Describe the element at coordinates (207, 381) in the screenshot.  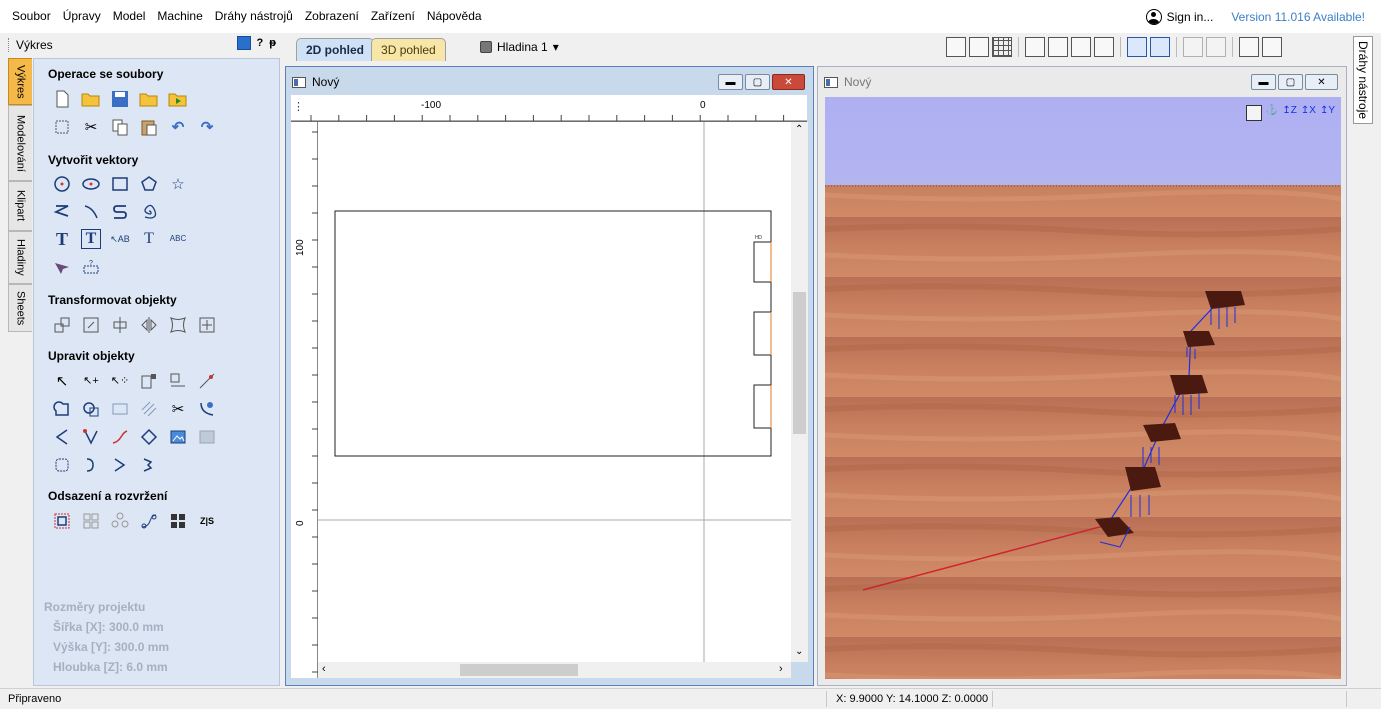
I see `trim-icon` at that location.